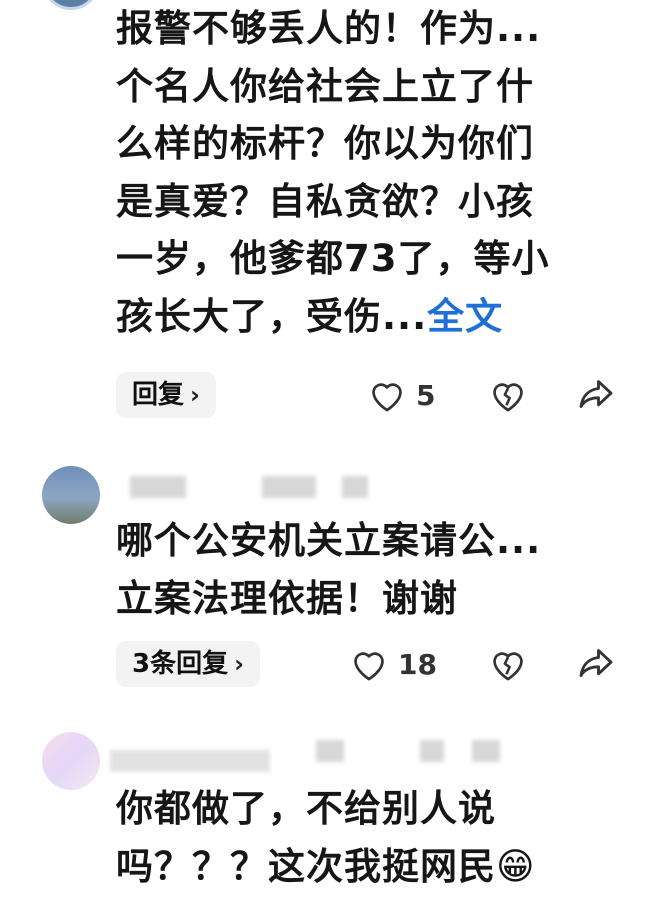 The width and height of the screenshot is (660, 899). What do you see at coordinates (516, 866) in the screenshot?
I see `grinning-emoji-icon: 😁` at bounding box center [516, 866].